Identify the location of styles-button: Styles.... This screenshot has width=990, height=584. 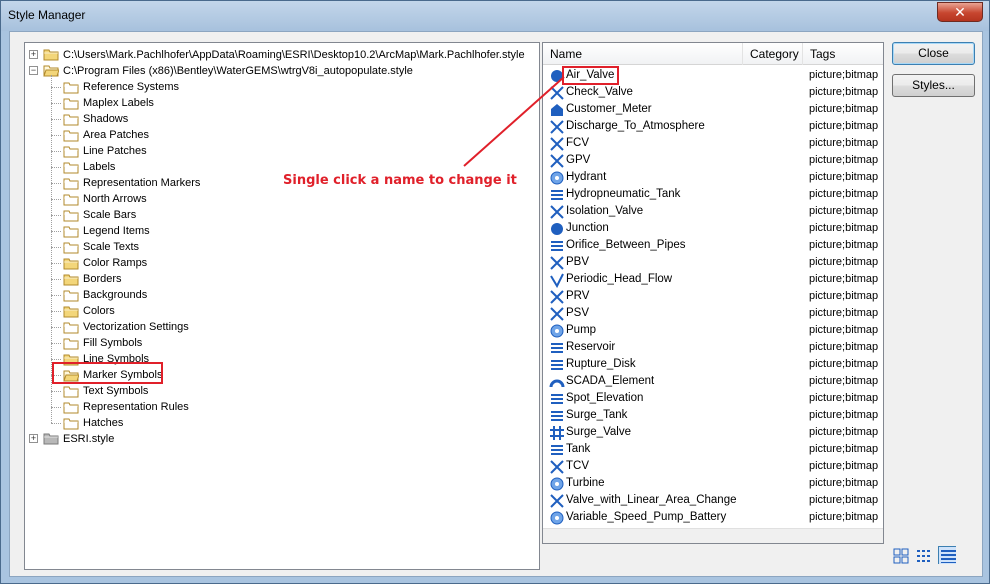
(933, 85).